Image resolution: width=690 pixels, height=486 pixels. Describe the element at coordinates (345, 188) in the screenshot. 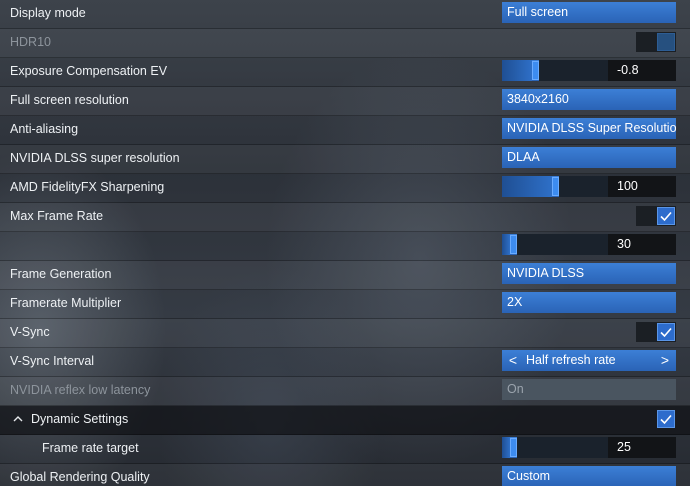

I see `row-amd-sharpening: AMD FidelityFX Sharpening 100` at that location.